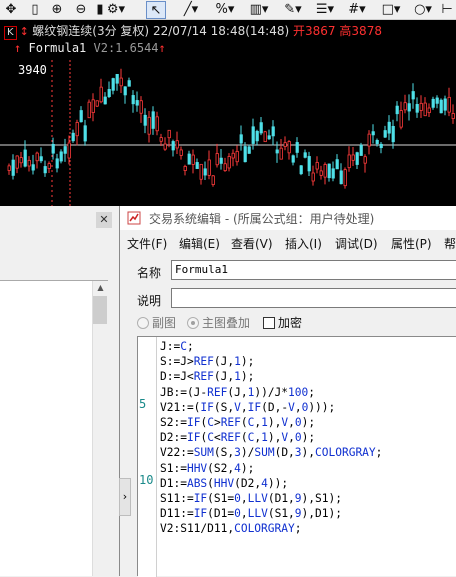 The width and height of the screenshot is (456, 577). I want to click on chart-toolbar: ✥ ▯ ⊕ ⊖ ▮ ⚙▾ ↖ ╱▾ %▾ ▥▾ ✎▾ ☰▾ #▾ □▾ ○▾ ⊢, so click(228, 10).